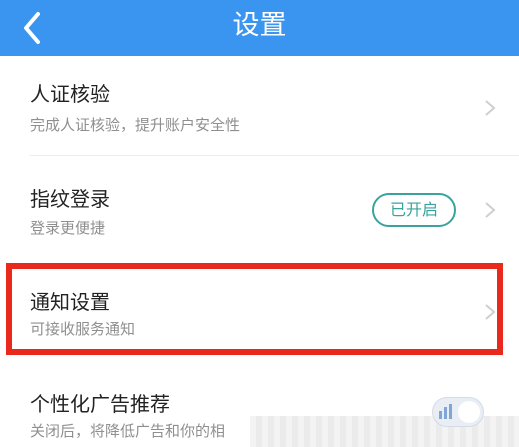  I want to click on ads-toggle, so click(458, 412).